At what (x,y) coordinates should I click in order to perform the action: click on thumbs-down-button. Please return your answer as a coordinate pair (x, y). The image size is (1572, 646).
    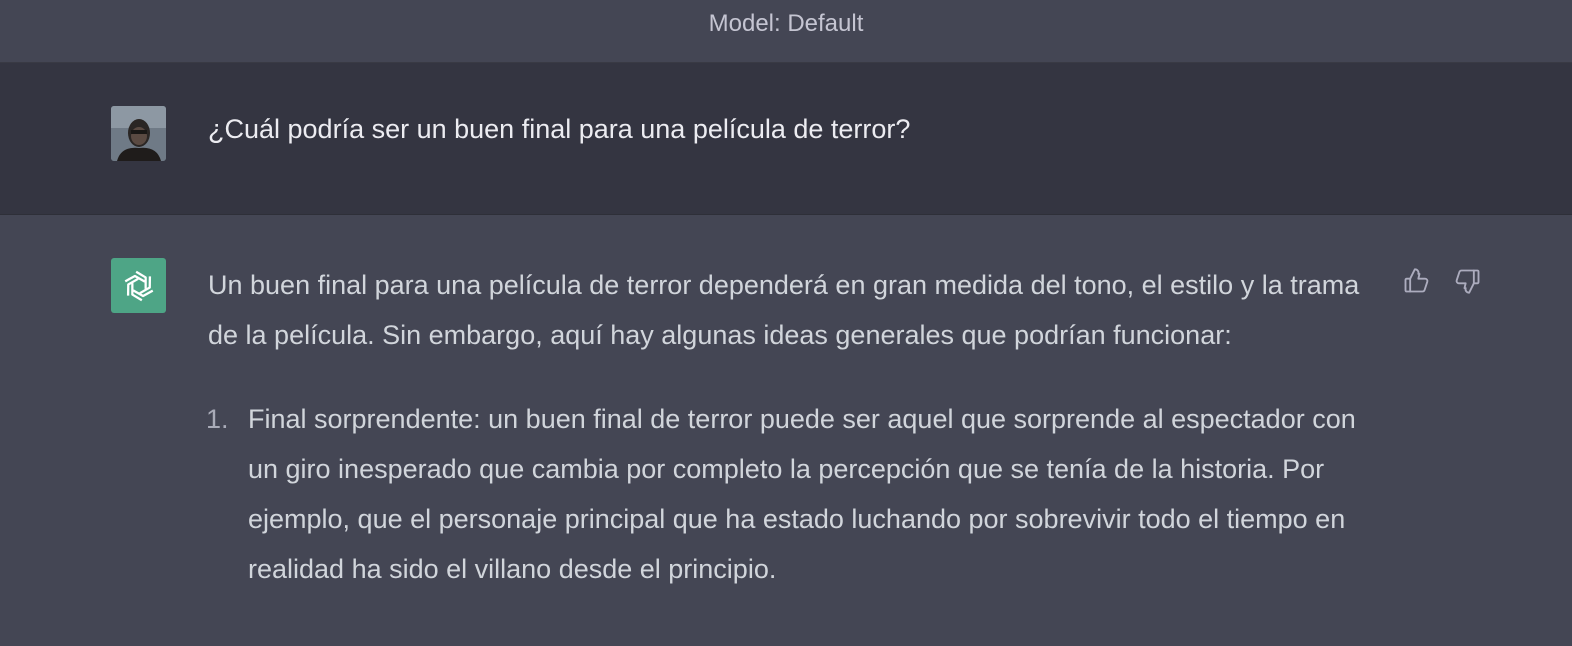
    Looking at the image, I should click on (1468, 281).